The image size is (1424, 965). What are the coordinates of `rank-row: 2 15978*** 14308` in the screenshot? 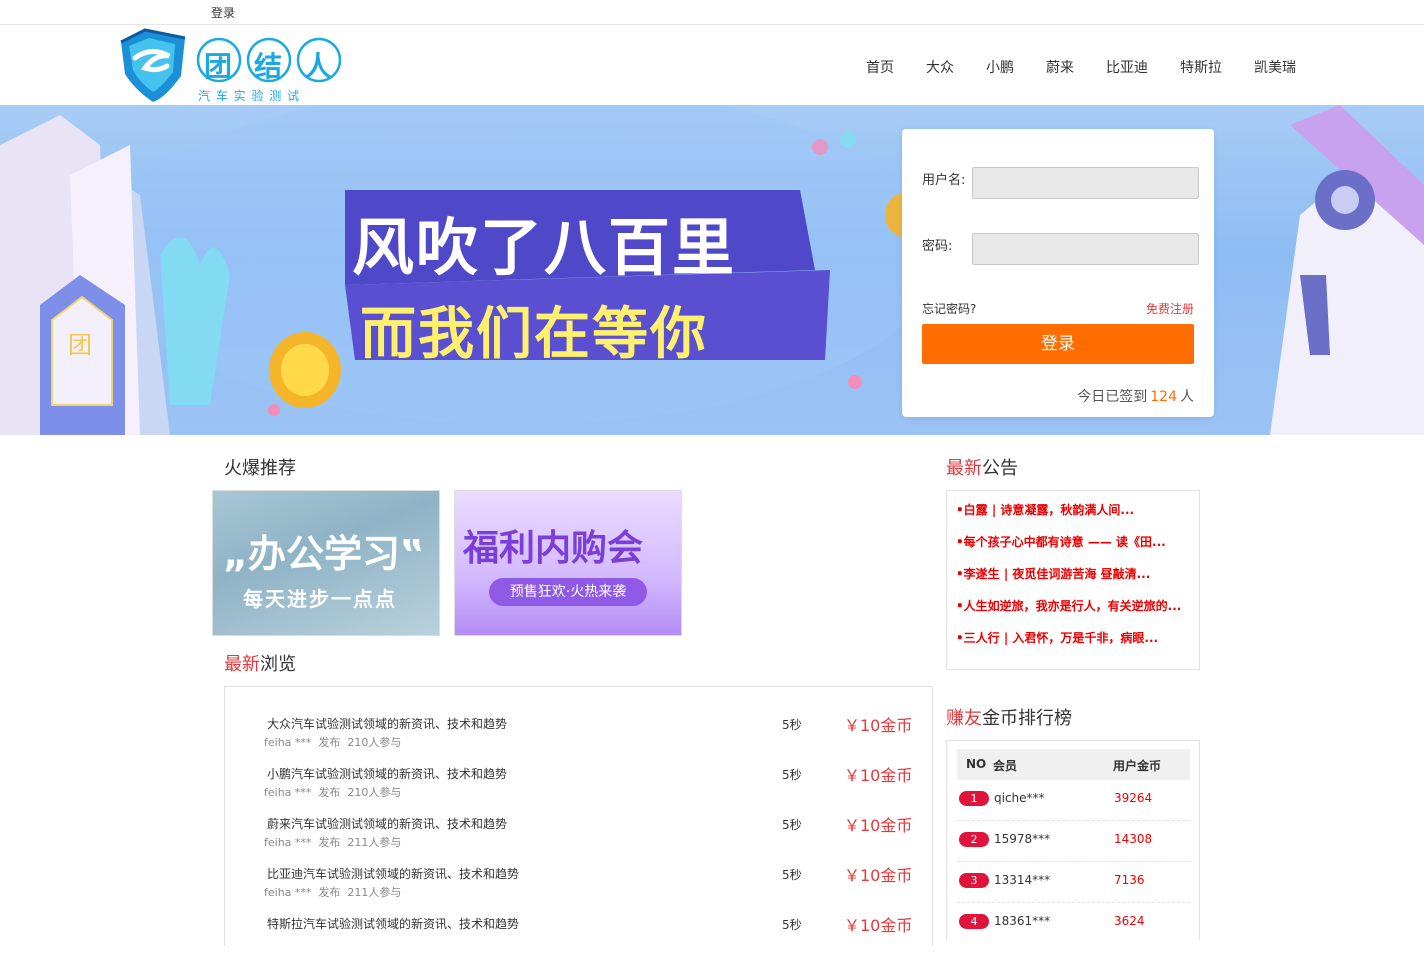 It's located at (1073, 841).